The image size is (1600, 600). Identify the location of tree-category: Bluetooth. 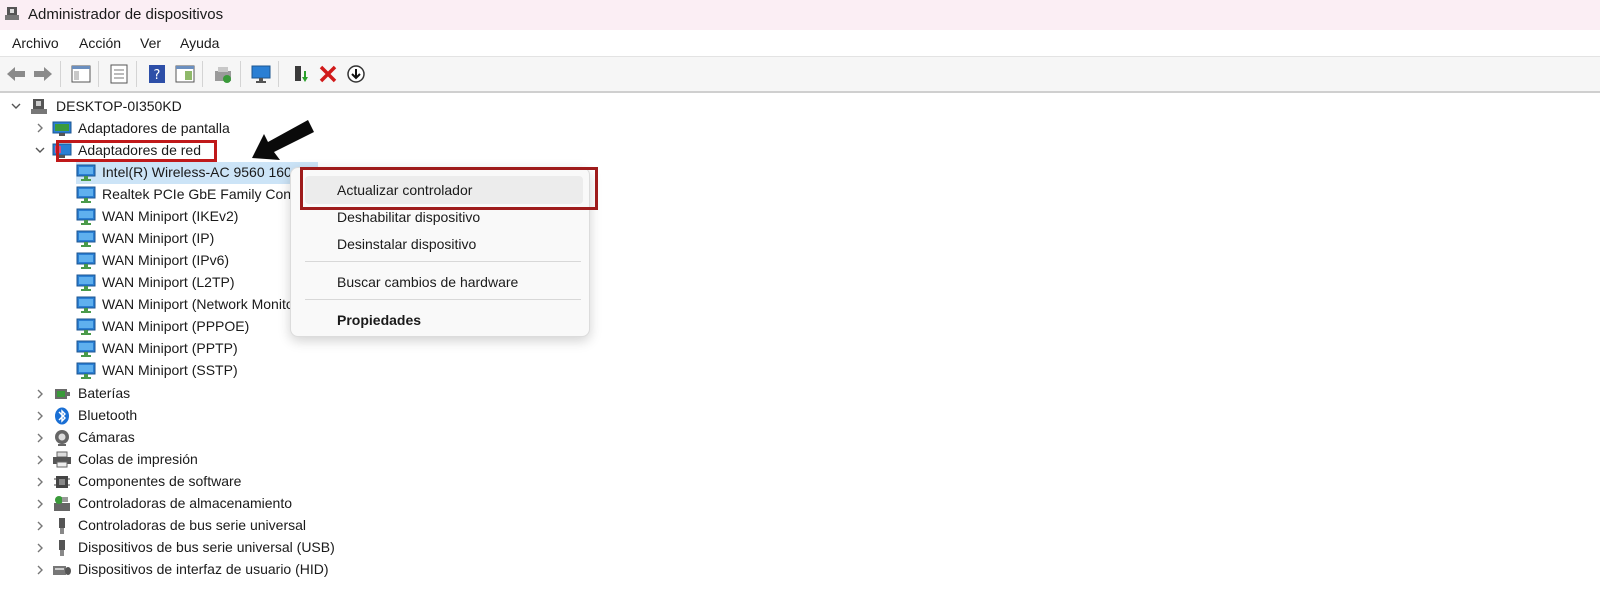
(200, 416).